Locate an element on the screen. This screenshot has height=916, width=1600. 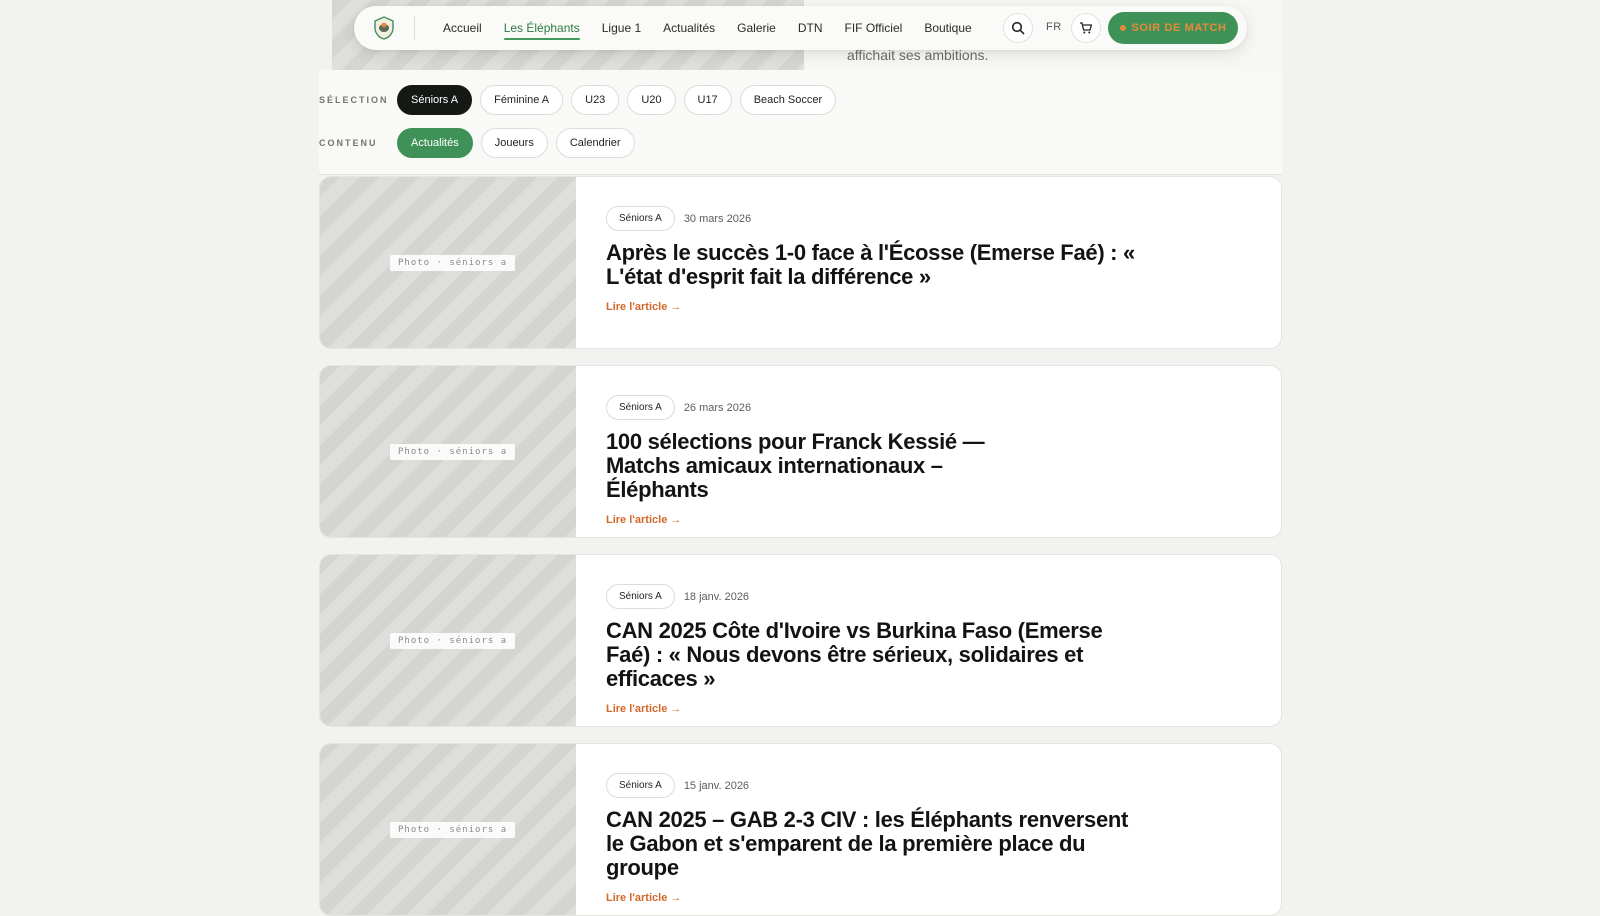
nav-link-dtn: DTN is located at coordinates (810, 28).